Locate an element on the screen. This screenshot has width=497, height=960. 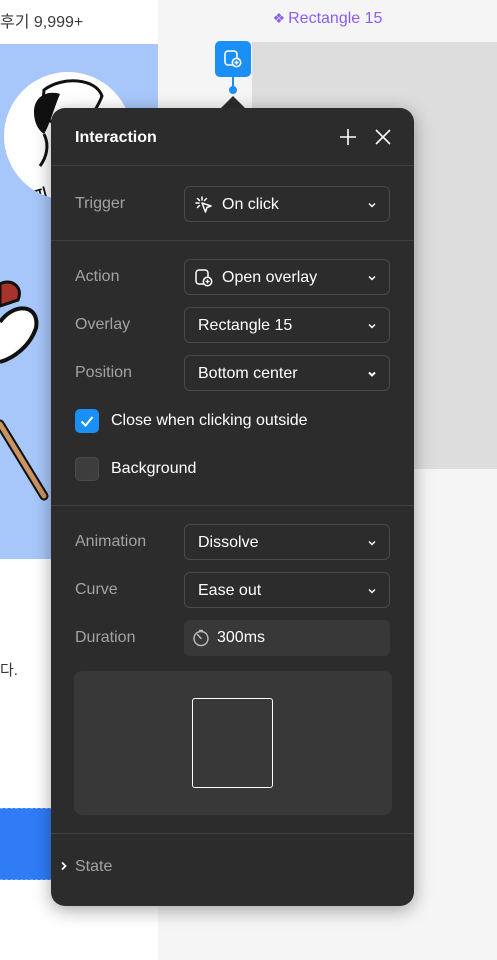
click-cursor-icon is located at coordinates (203, 204).